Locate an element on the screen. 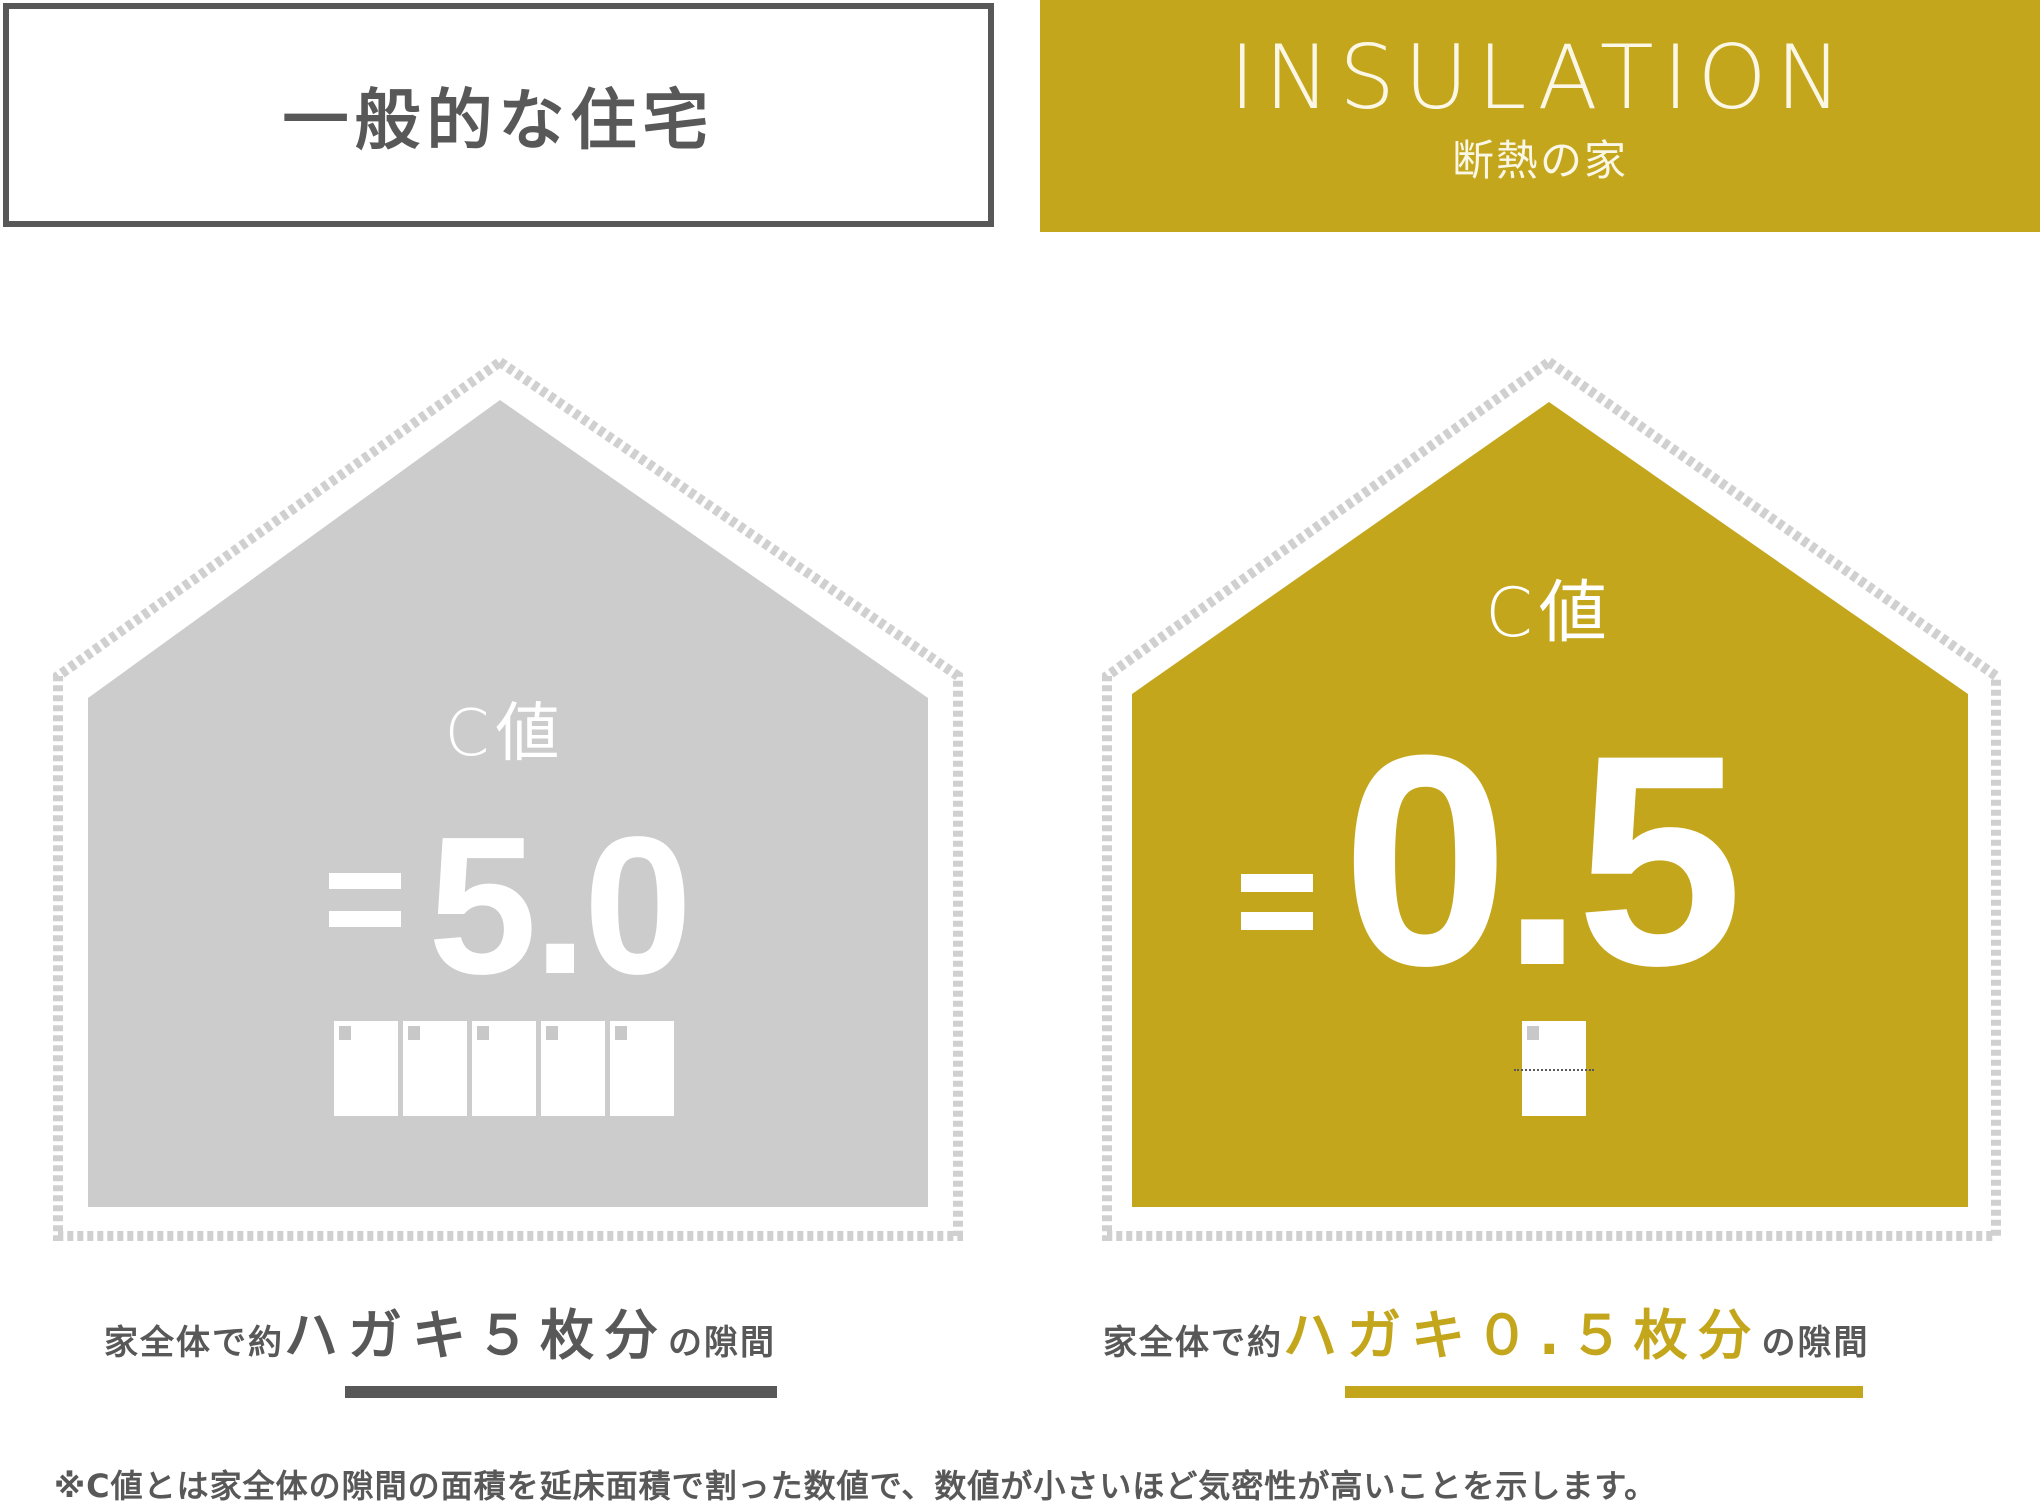  general-house-equals-bottom is located at coordinates (365, 919).